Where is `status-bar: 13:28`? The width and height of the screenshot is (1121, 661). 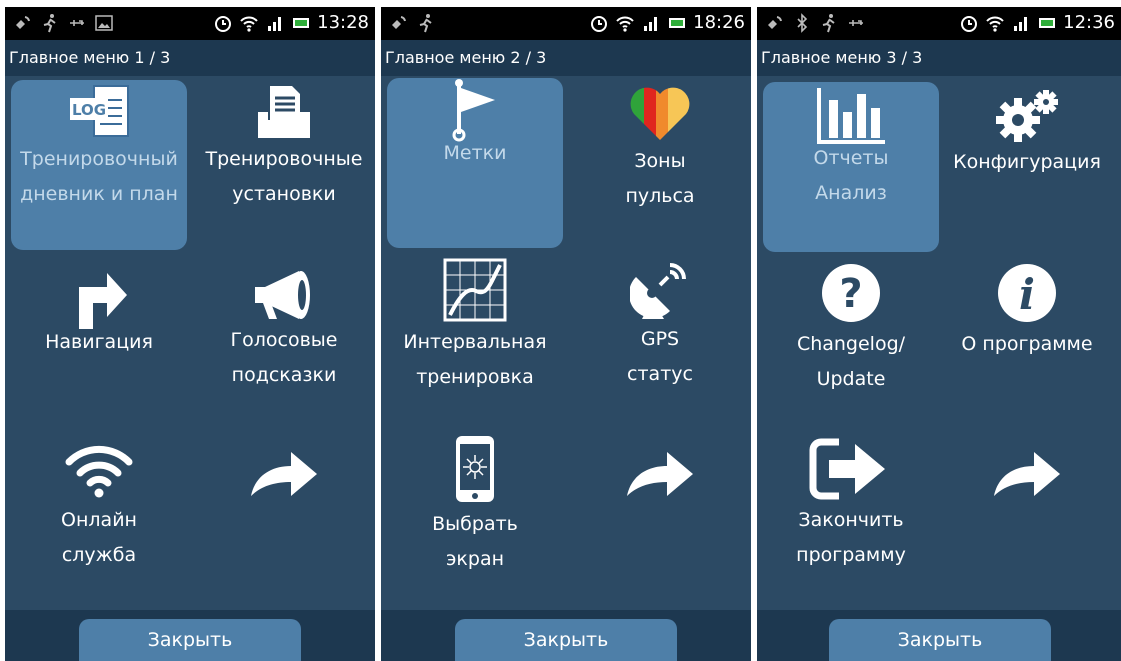
status-bar: 13:28 is located at coordinates (190, 23).